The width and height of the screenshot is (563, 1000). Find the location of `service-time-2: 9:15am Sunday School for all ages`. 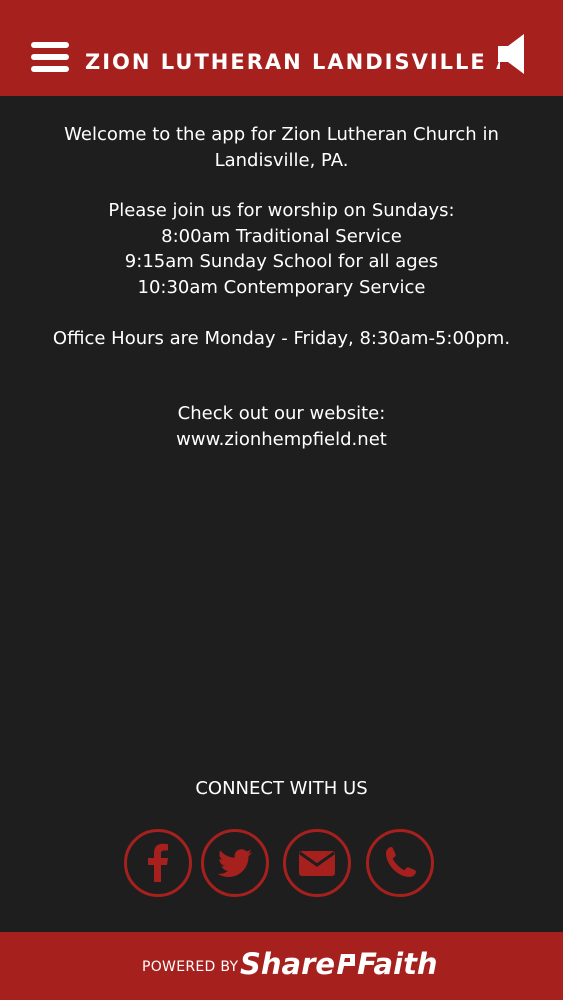

service-time-2: 9:15am Sunday School for all ages is located at coordinates (281, 262).